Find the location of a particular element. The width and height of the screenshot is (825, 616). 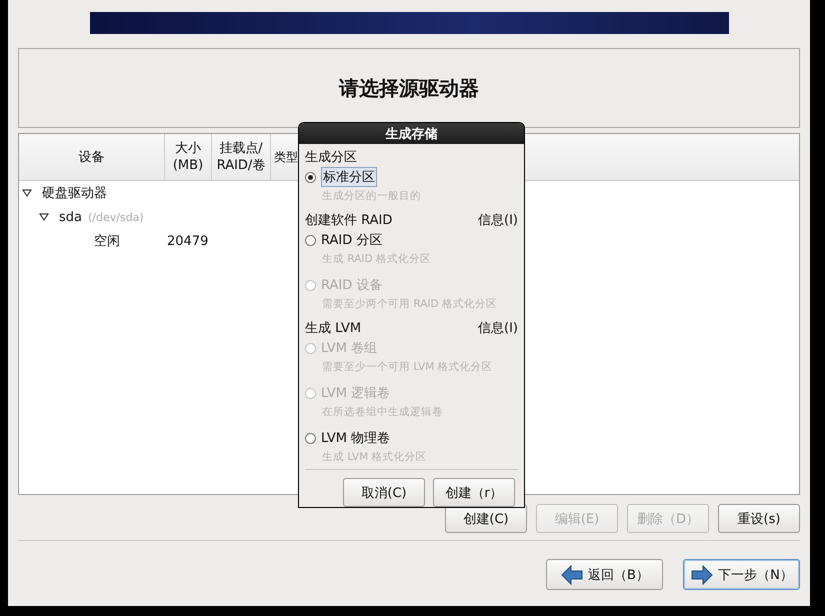

device-path: (/dev/sda) is located at coordinates (116, 217).